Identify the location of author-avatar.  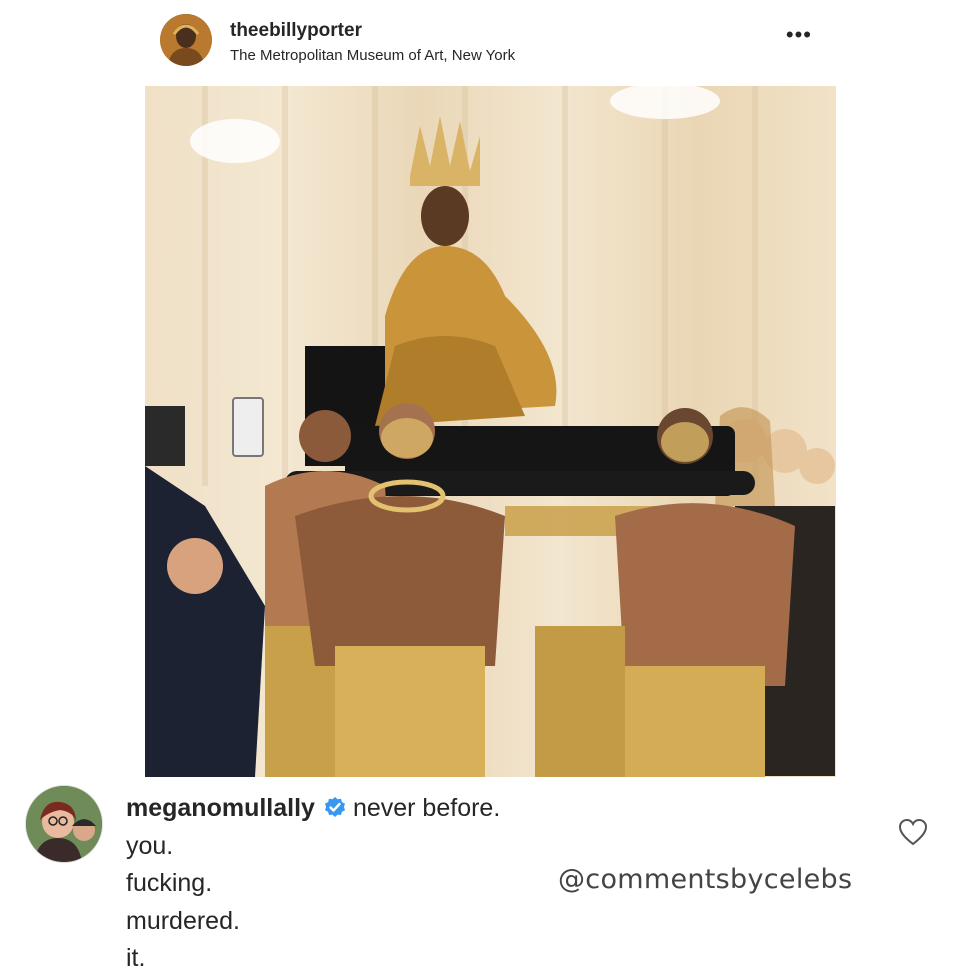
(186, 40).